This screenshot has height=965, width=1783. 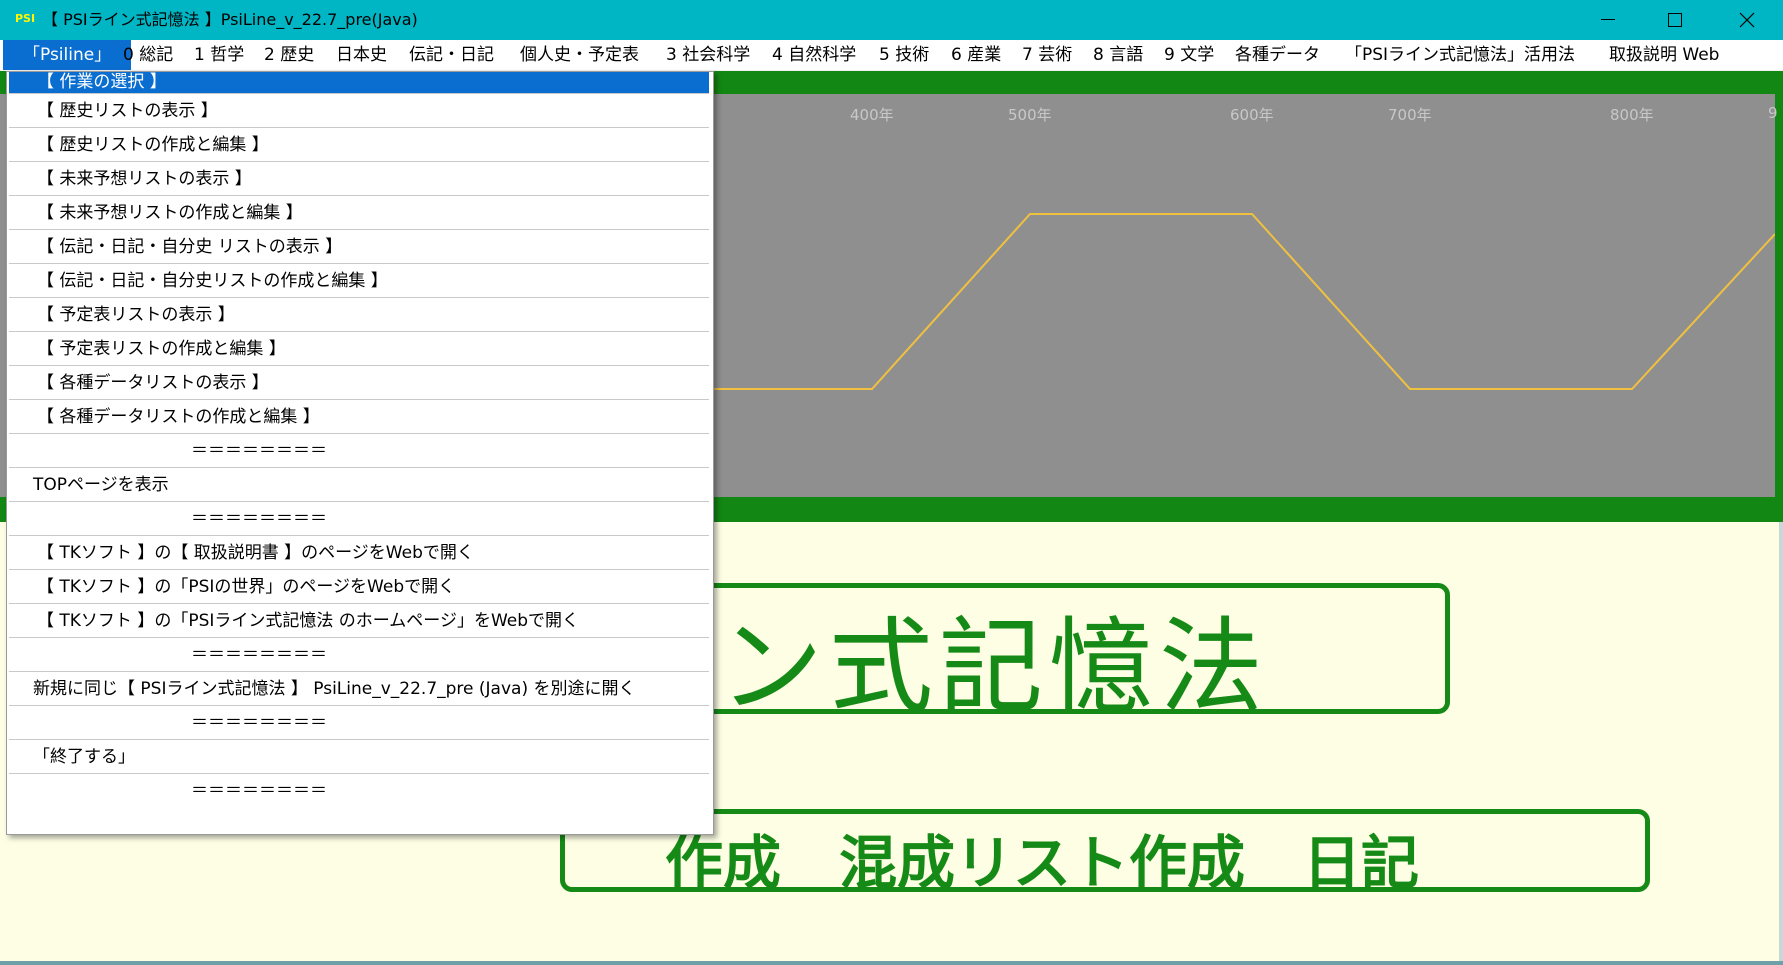 What do you see at coordinates (976, 55) in the screenshot?
I see `menu-sangyo: 6 産業` at bounding box center [976, 55].